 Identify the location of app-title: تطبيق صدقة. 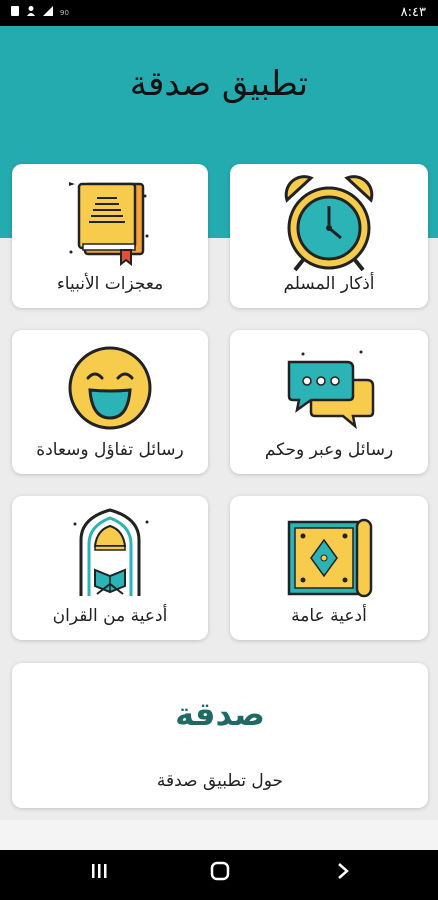
(219, 84).